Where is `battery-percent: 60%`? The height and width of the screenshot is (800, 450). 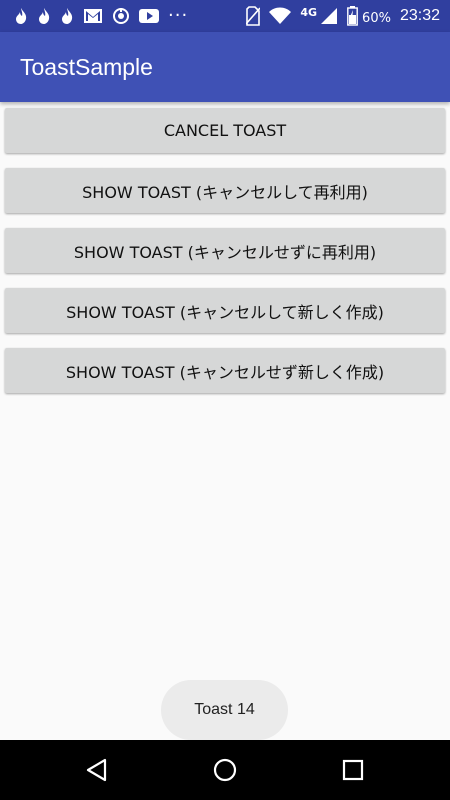
battery-percent: 60% is located at coordinates (376, 18).